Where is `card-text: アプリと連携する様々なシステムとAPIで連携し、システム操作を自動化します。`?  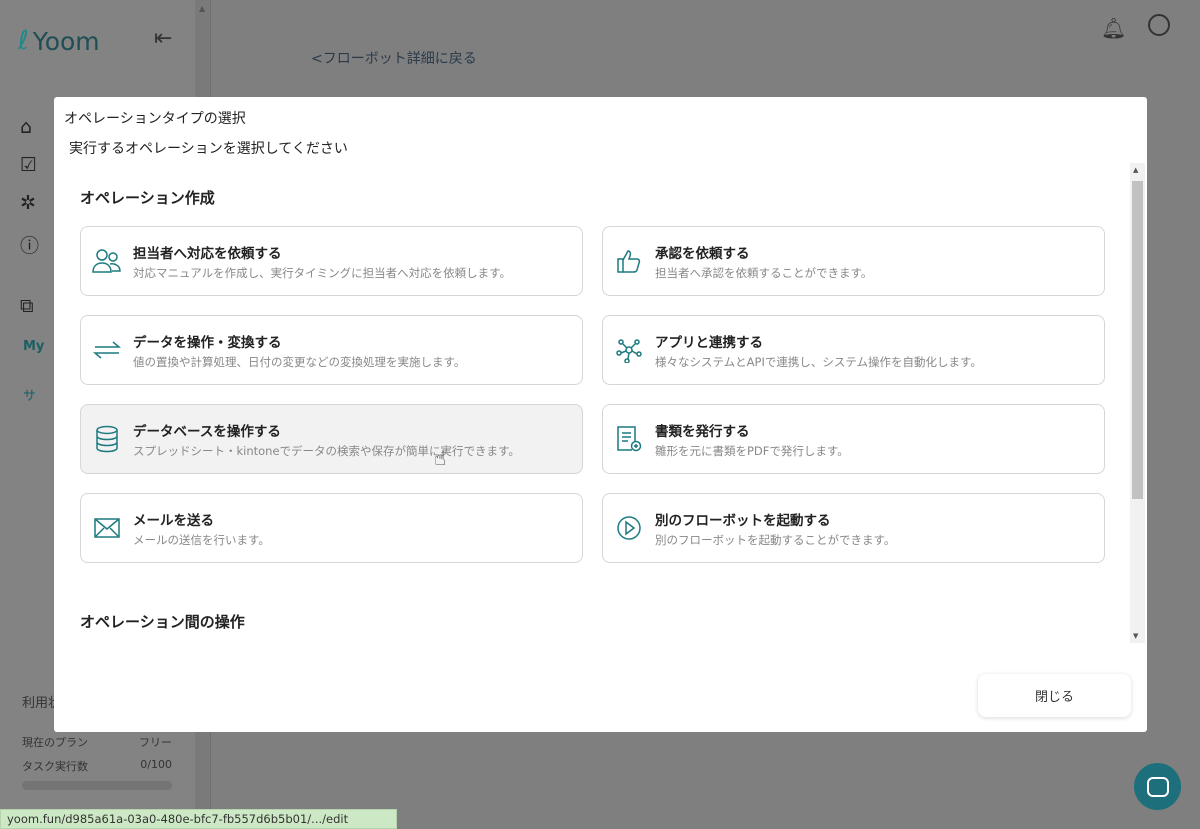 card-text: アプリと連携する様々なシステムとAPIで連携し、システム操作を自動化します。 is located at coordinates (818, 350).